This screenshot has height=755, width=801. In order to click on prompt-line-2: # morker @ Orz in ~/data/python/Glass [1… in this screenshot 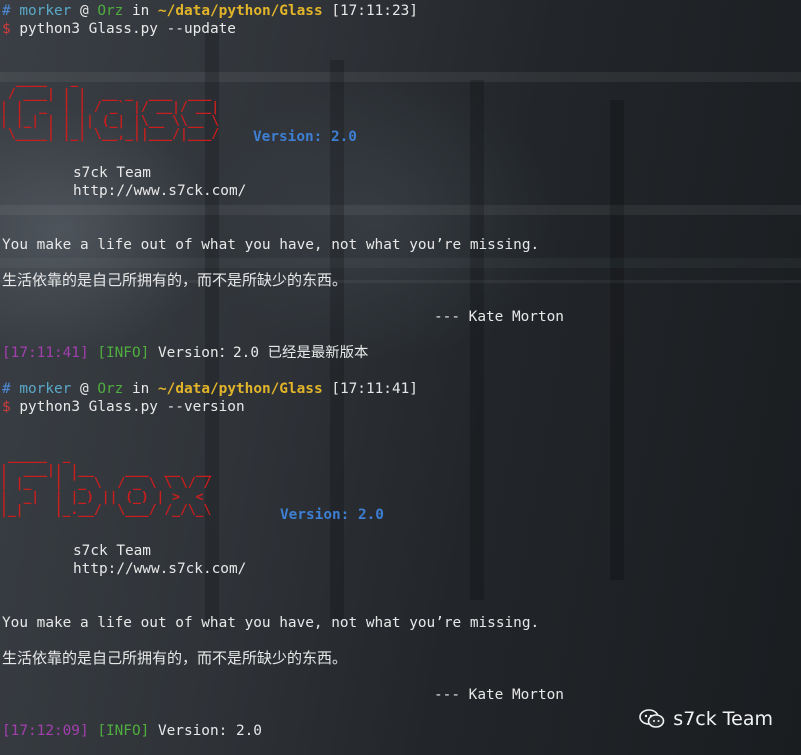, I will do `click(210, 389)`.